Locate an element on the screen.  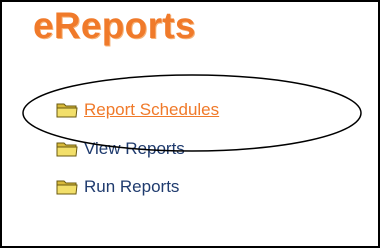
folder-icon is located at coordinates (67, 187).